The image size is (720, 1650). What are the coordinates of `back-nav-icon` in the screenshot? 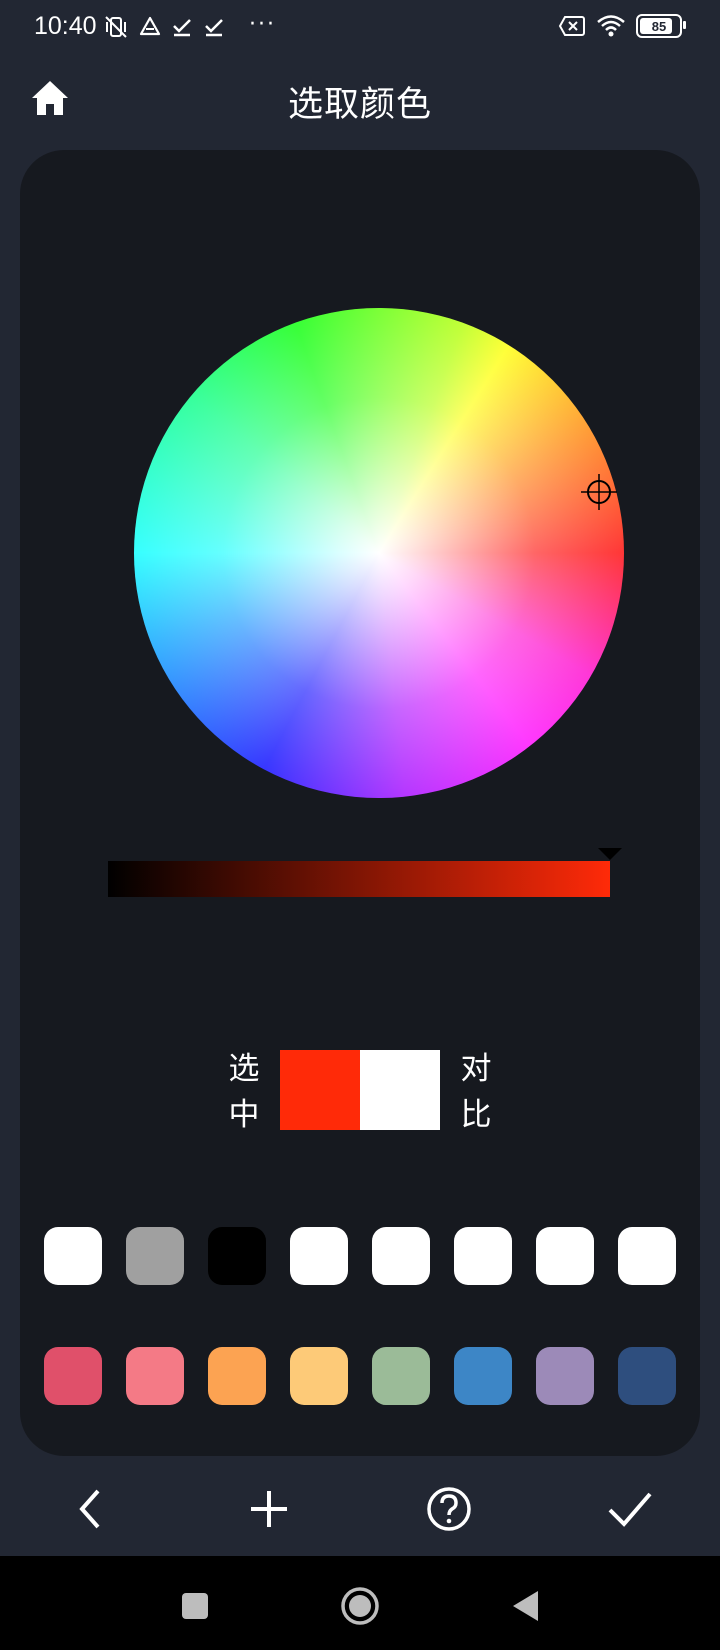 It's located at (525, 1606).